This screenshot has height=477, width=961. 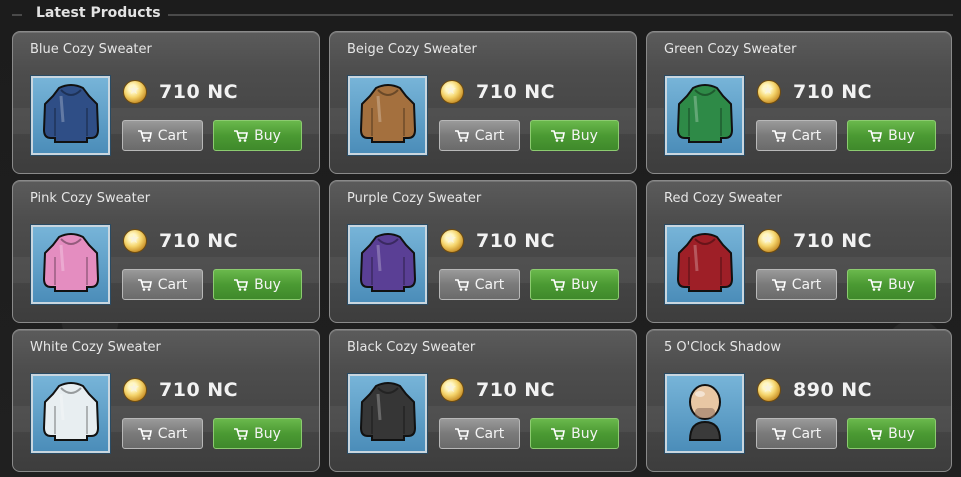 What do you see at coordinates (723, 198) in the screenshot?
I see `product-name: Red Cozy Sweater` at bounding box center [723, 198].